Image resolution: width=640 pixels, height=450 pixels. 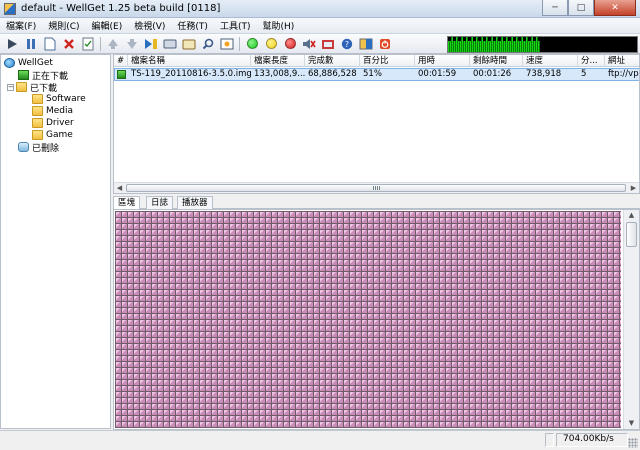 I want to click on delete-icon, so click(x=69, y=44).